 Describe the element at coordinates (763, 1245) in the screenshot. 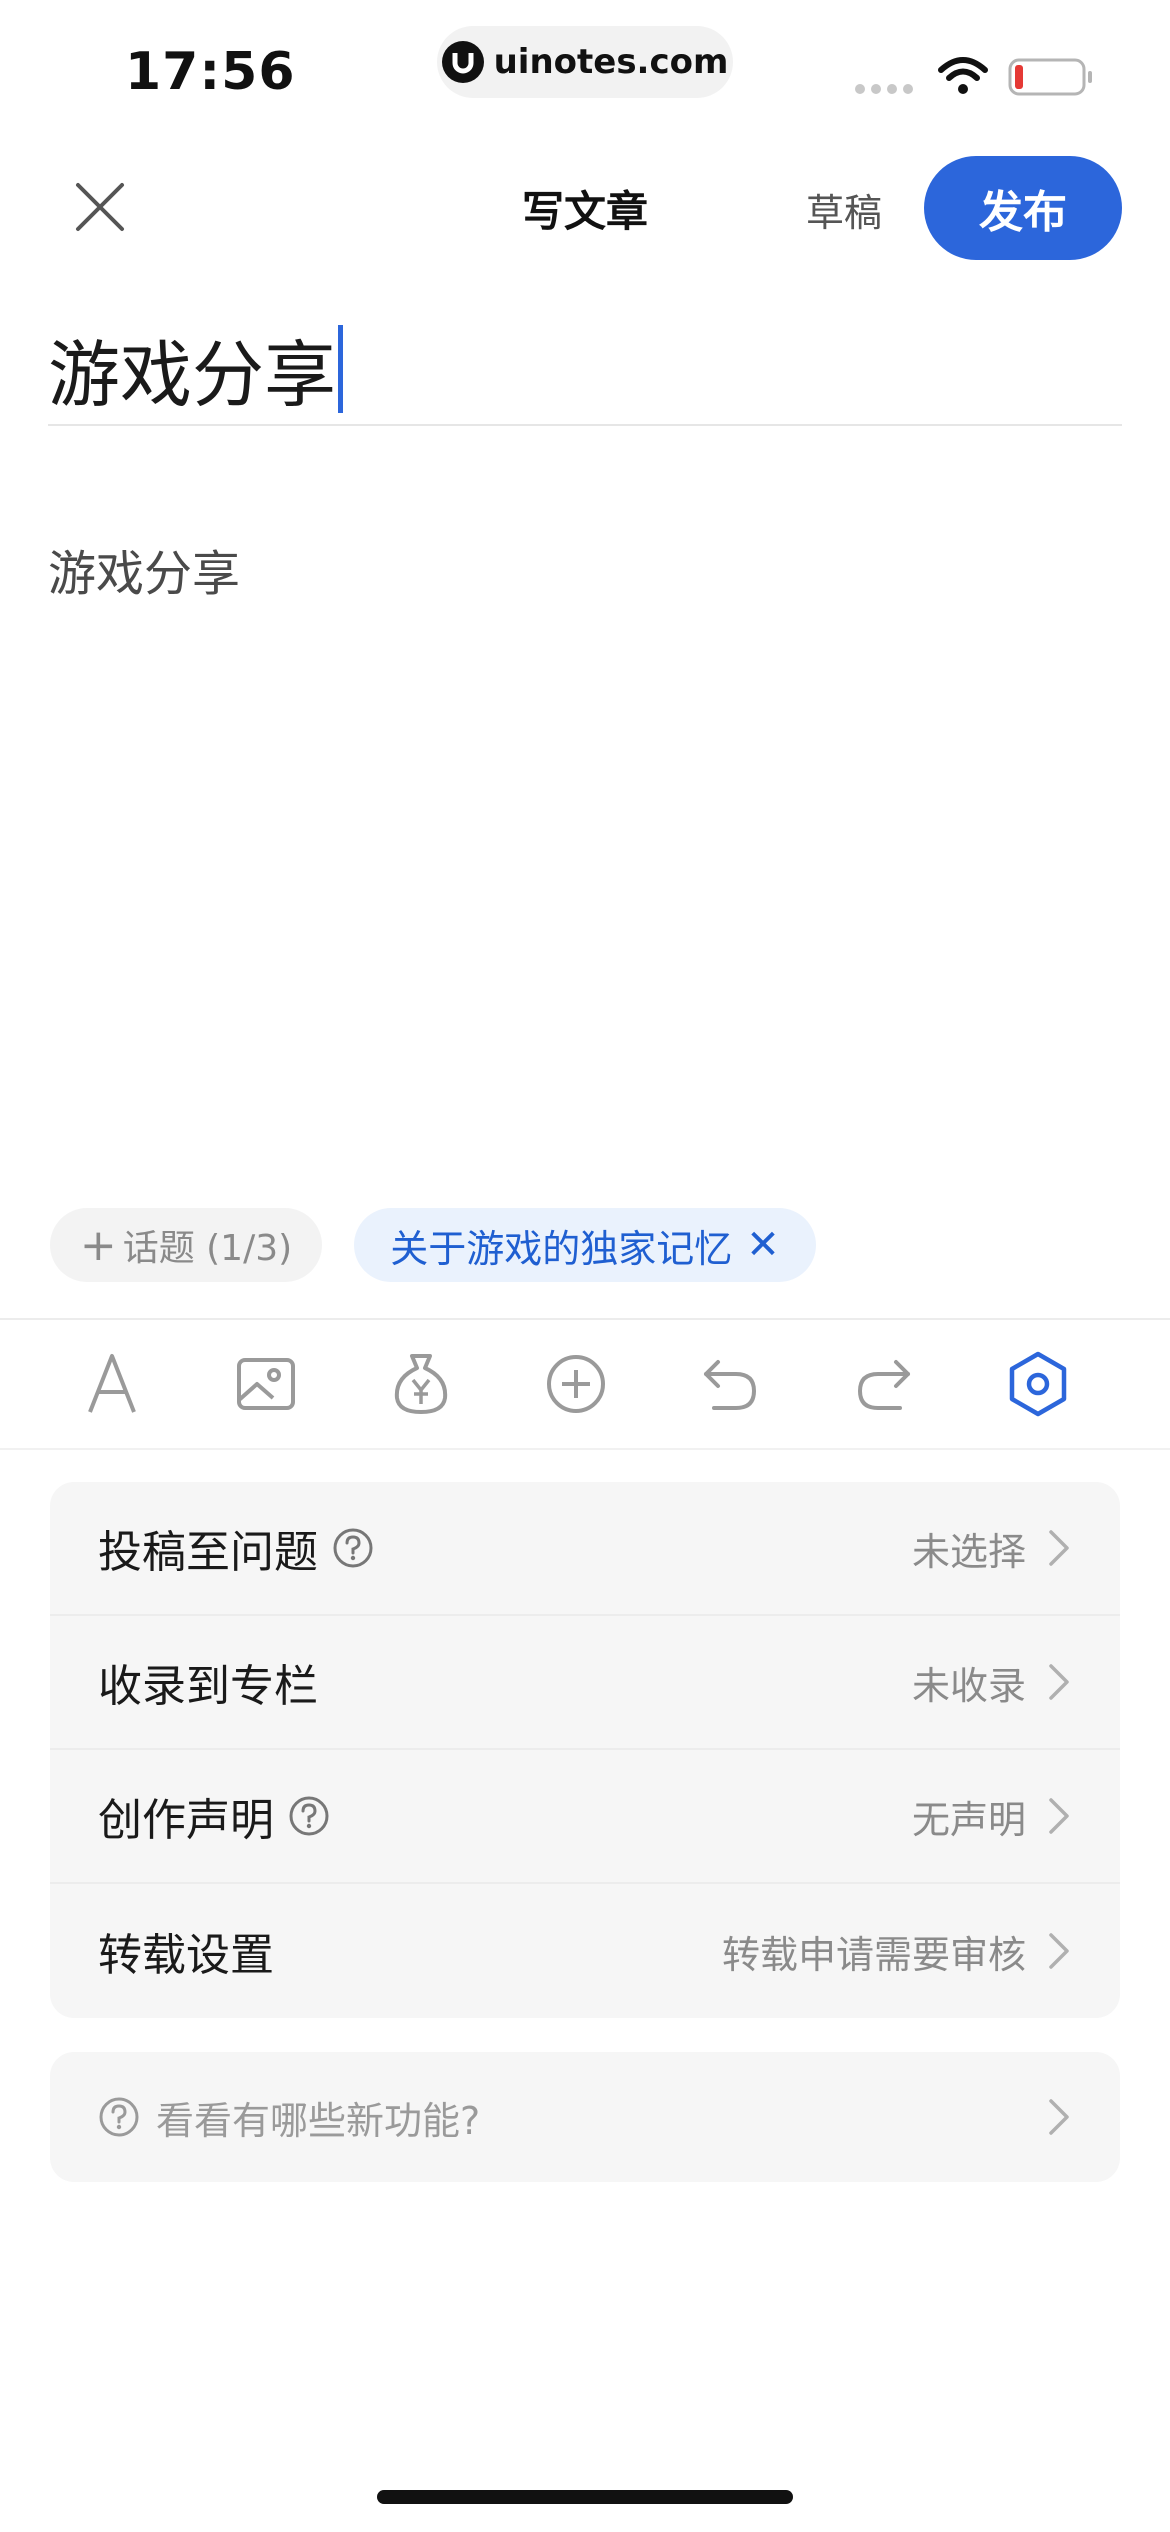

I see `remove-topic-icon: ✕` at that location.